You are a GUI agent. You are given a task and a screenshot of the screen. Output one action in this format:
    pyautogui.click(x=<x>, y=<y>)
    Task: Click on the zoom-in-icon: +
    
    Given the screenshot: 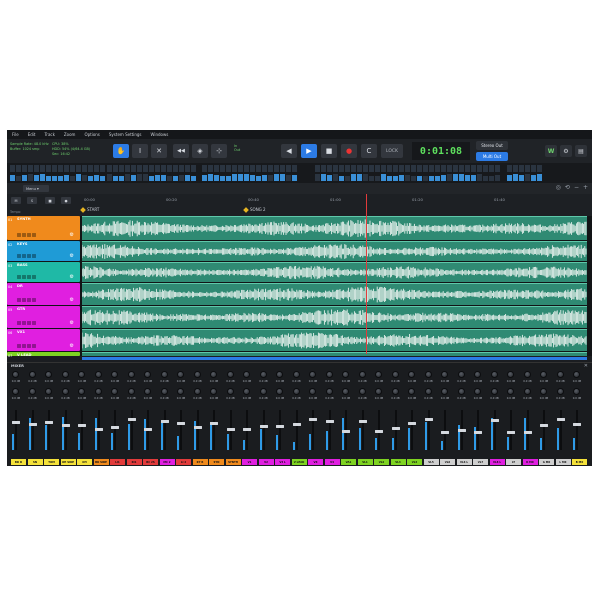 What is the action you would take?
    pyautogui.click(x=585, y=187)
    